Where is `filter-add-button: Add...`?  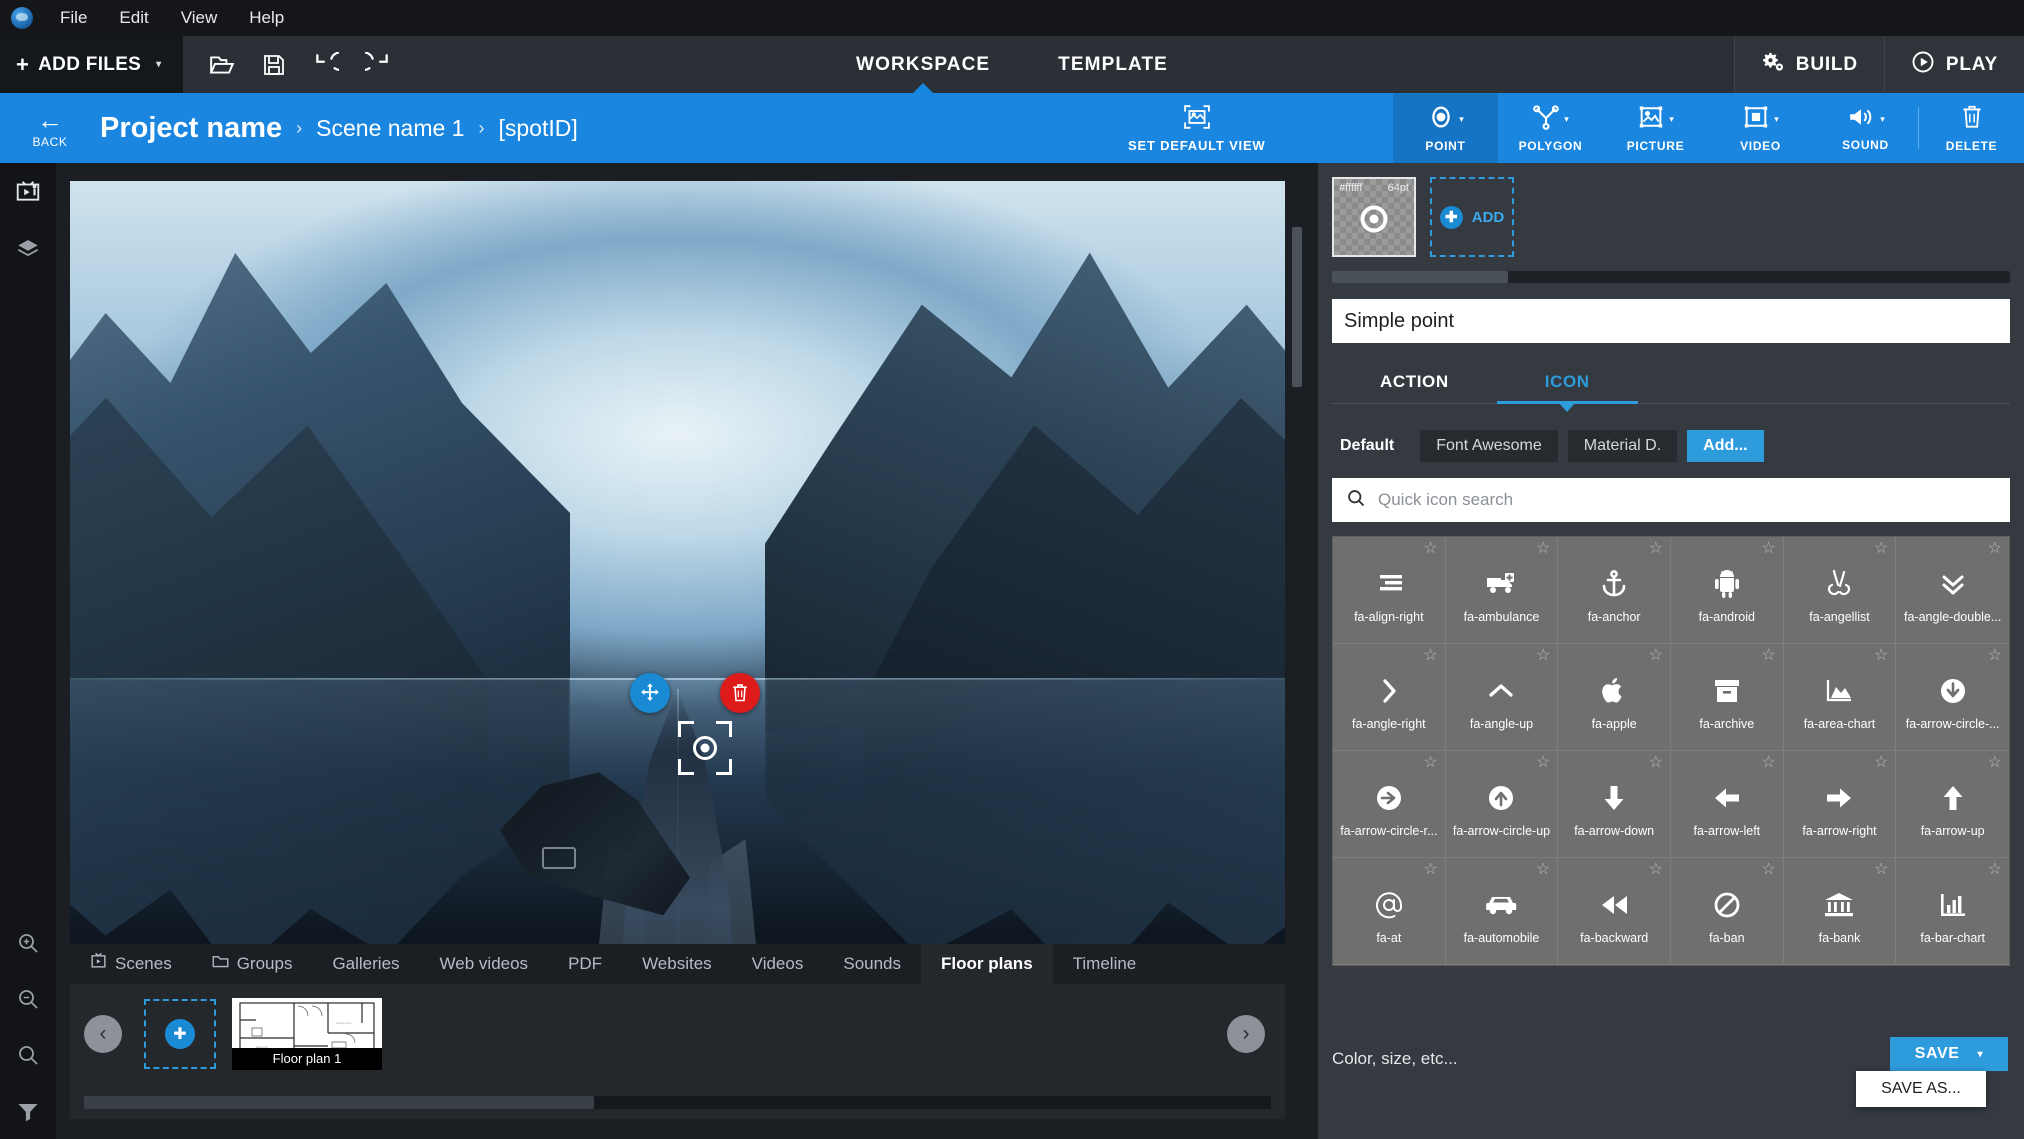
filter-add-button: Add... is located at coordinates (1725, 446).